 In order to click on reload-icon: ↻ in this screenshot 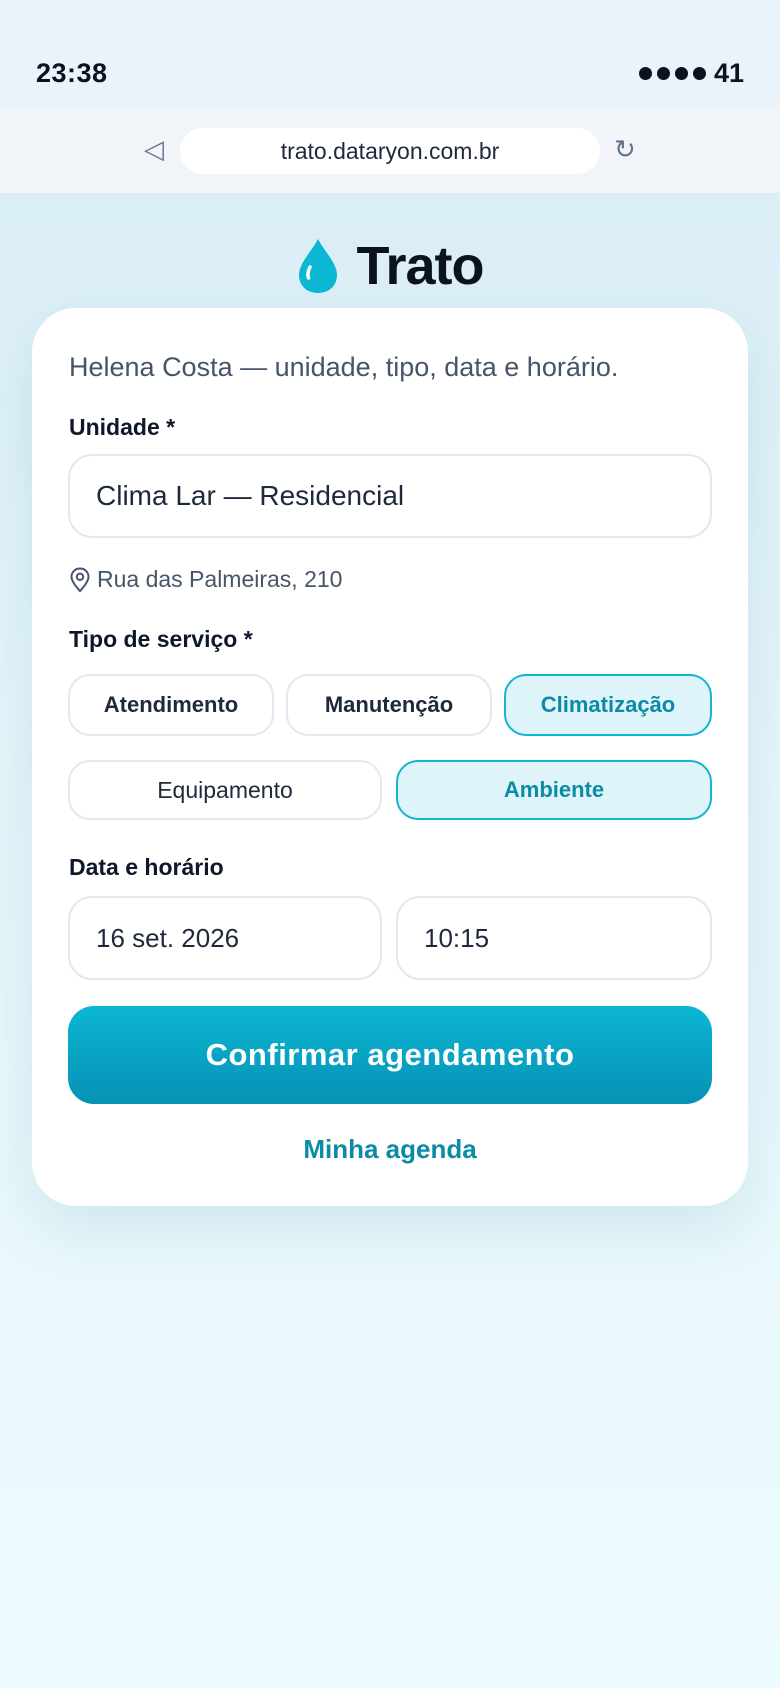, I will do `click(625, 149)`.